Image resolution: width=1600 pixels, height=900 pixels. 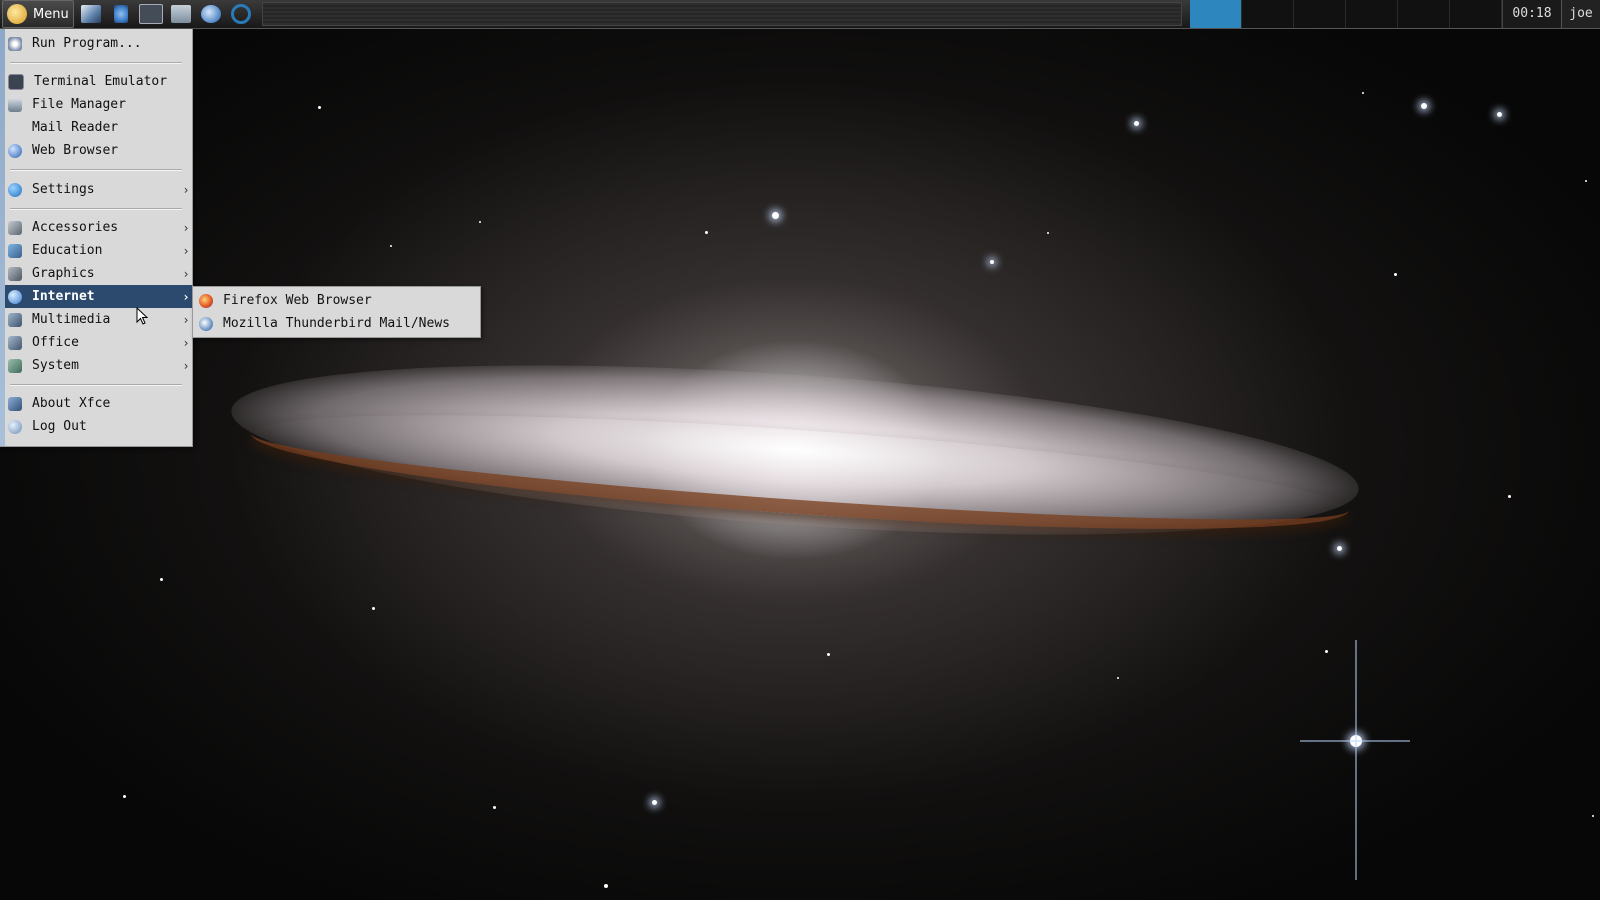 What do you see at coordinates (98, 365) in the screenshot?
I see `menu-item-system: System ›` at bounding box center [98, 365].